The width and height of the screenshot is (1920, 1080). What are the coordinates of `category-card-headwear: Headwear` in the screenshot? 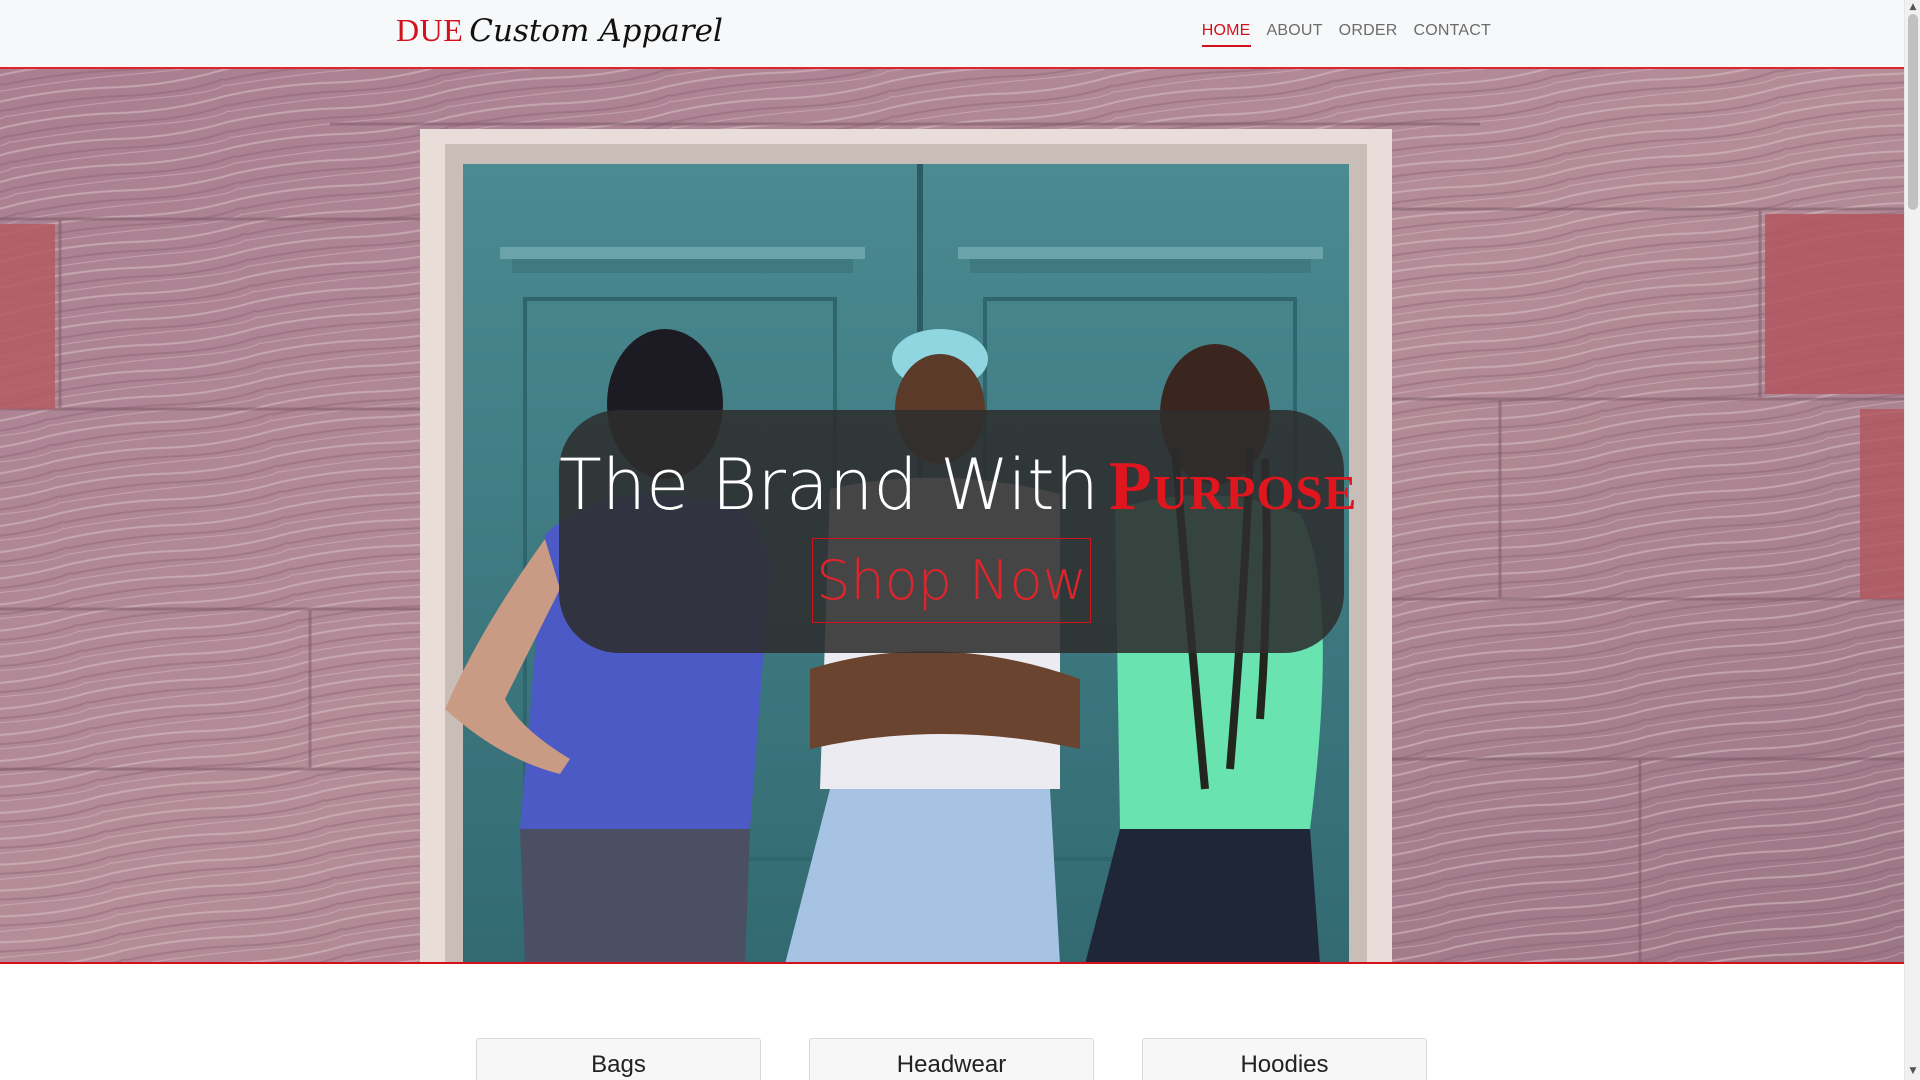 It's located at (951, 1059).